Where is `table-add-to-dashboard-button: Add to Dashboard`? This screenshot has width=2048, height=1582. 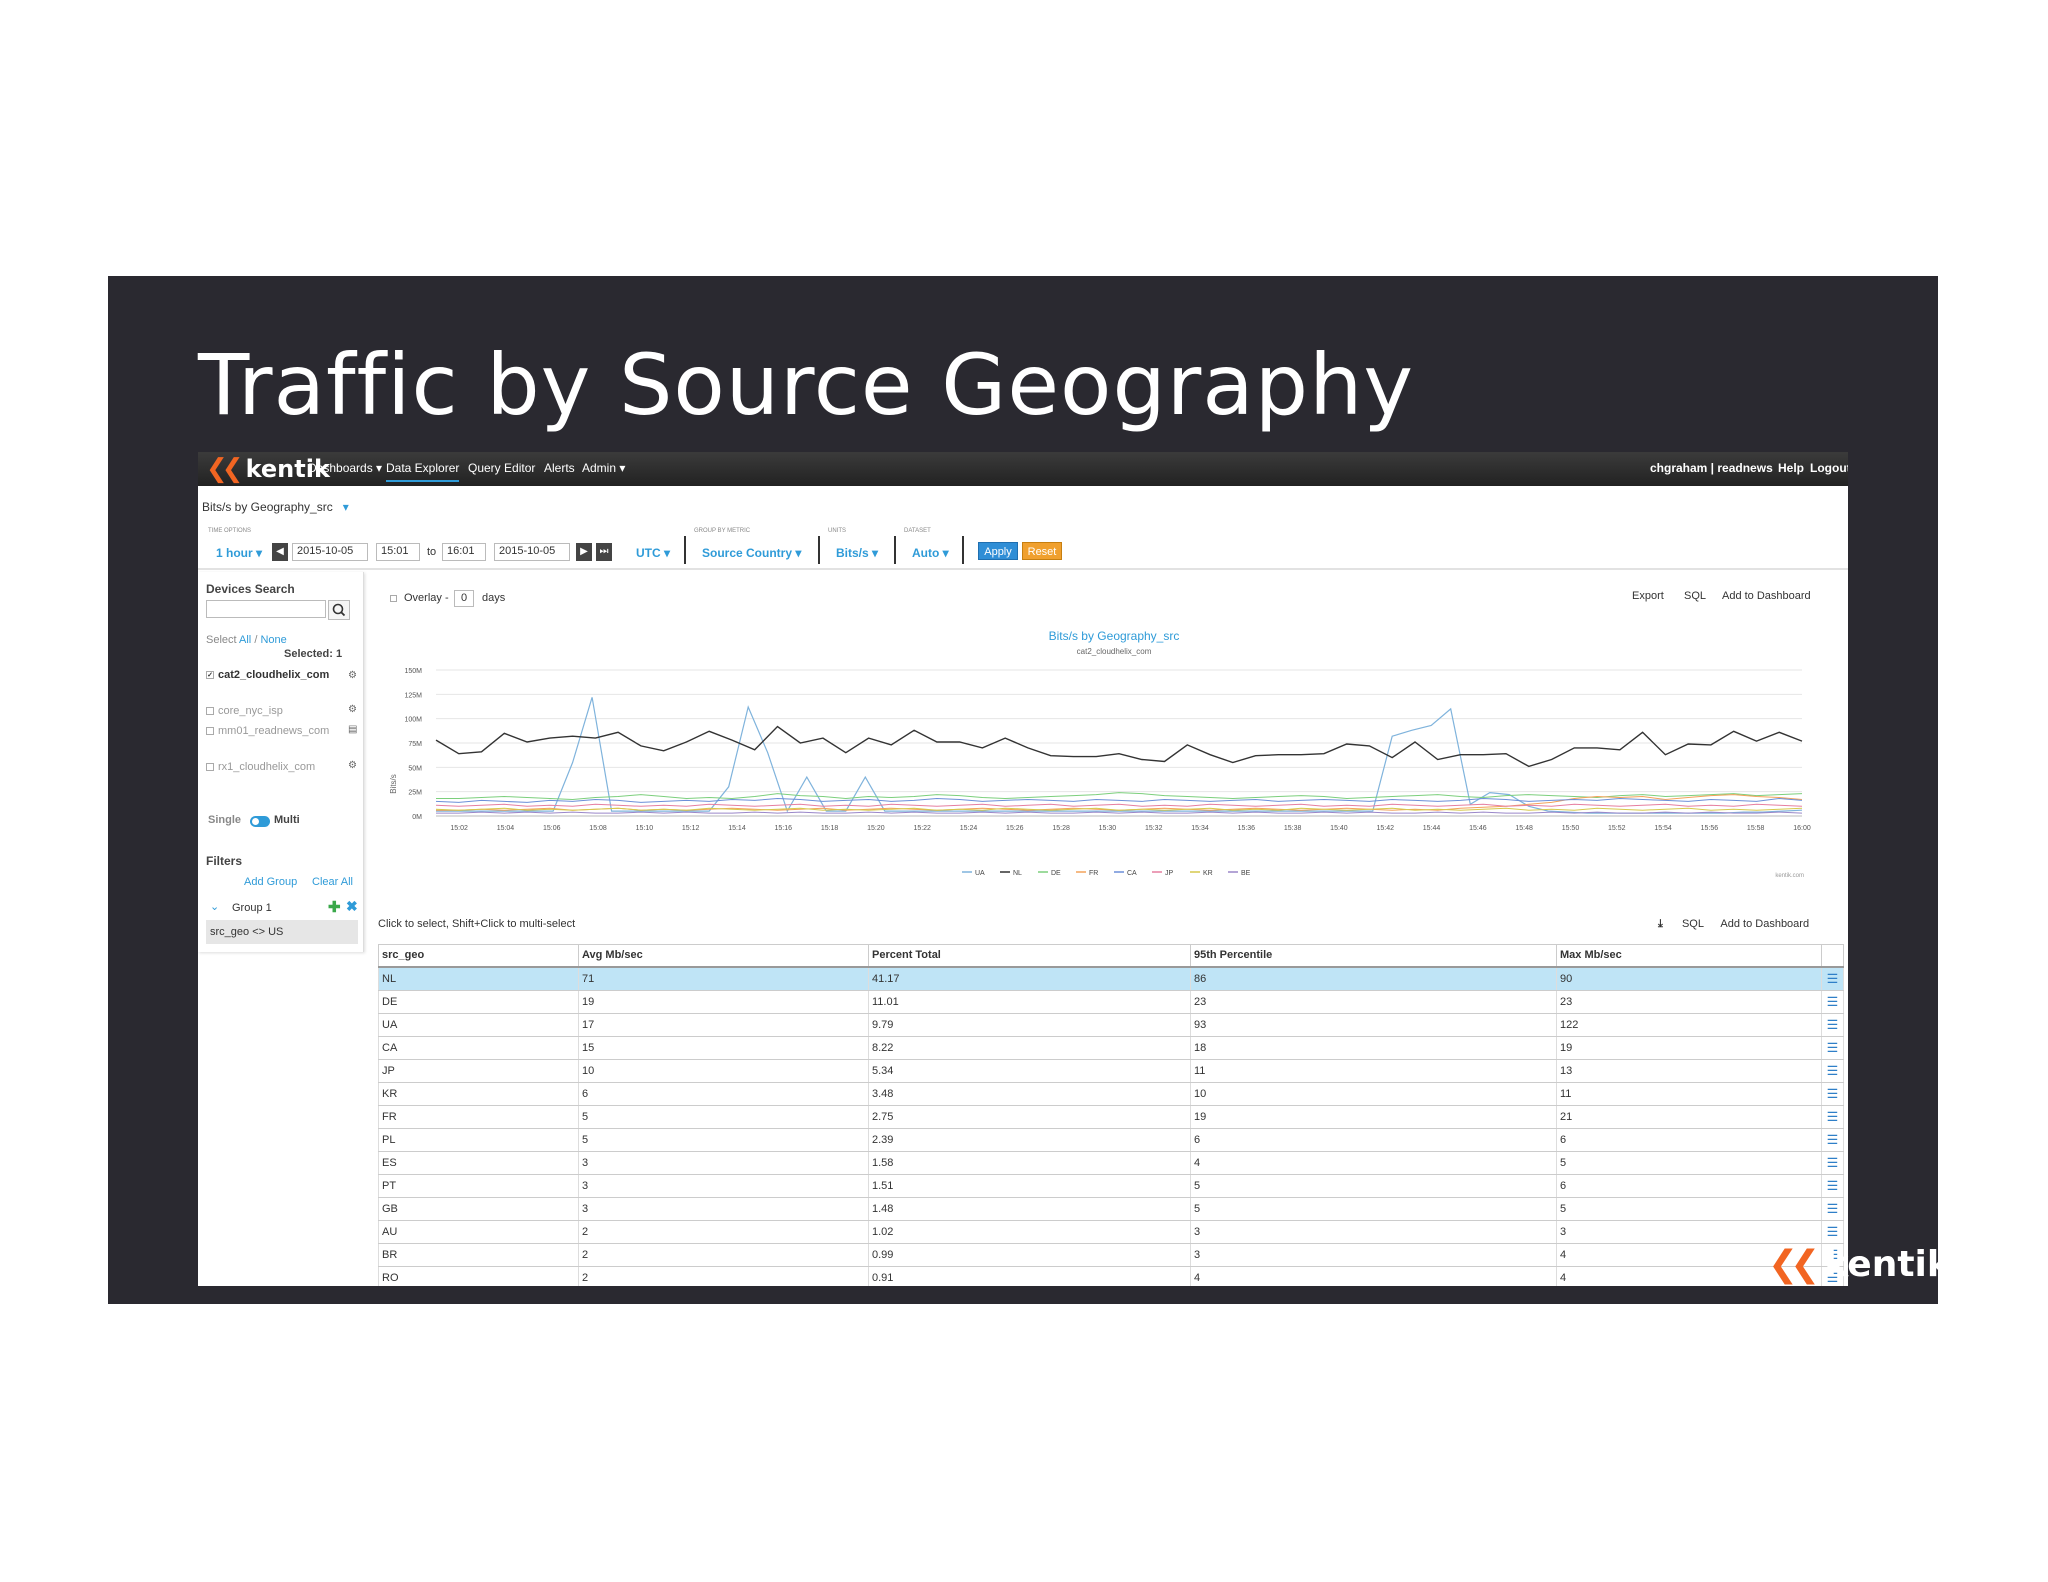 table-add-to-dashboard-button: Add to Dashboard is located at coordinates (1764, 924).